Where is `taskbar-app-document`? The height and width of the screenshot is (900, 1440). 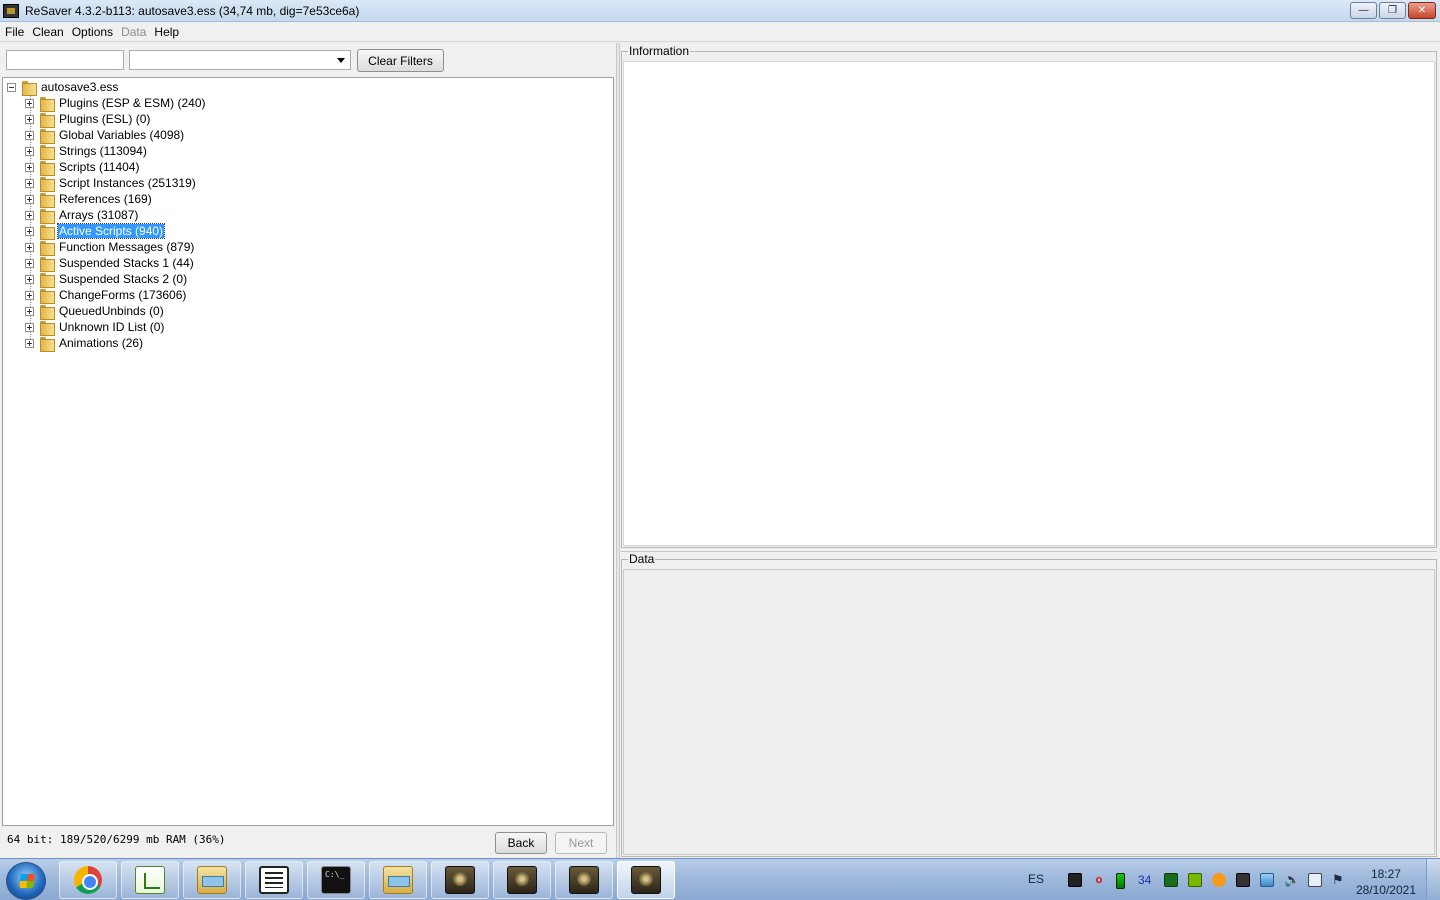 taskbar-app-document is located at coordinates (274, 880).